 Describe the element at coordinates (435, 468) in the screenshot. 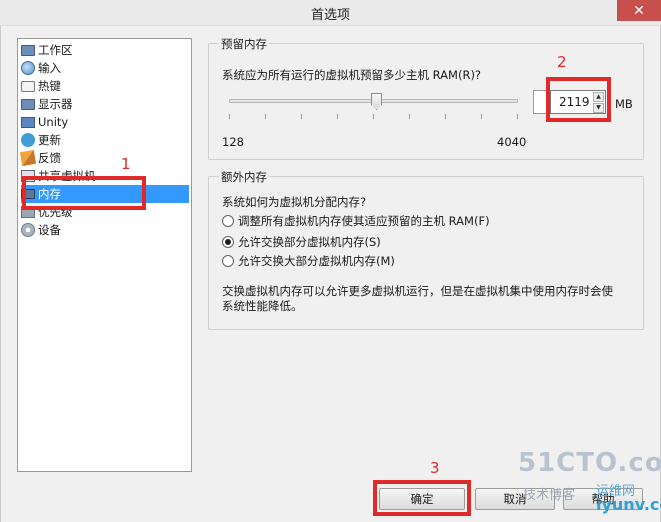

I see `annotation-number-3: 3` at that location.